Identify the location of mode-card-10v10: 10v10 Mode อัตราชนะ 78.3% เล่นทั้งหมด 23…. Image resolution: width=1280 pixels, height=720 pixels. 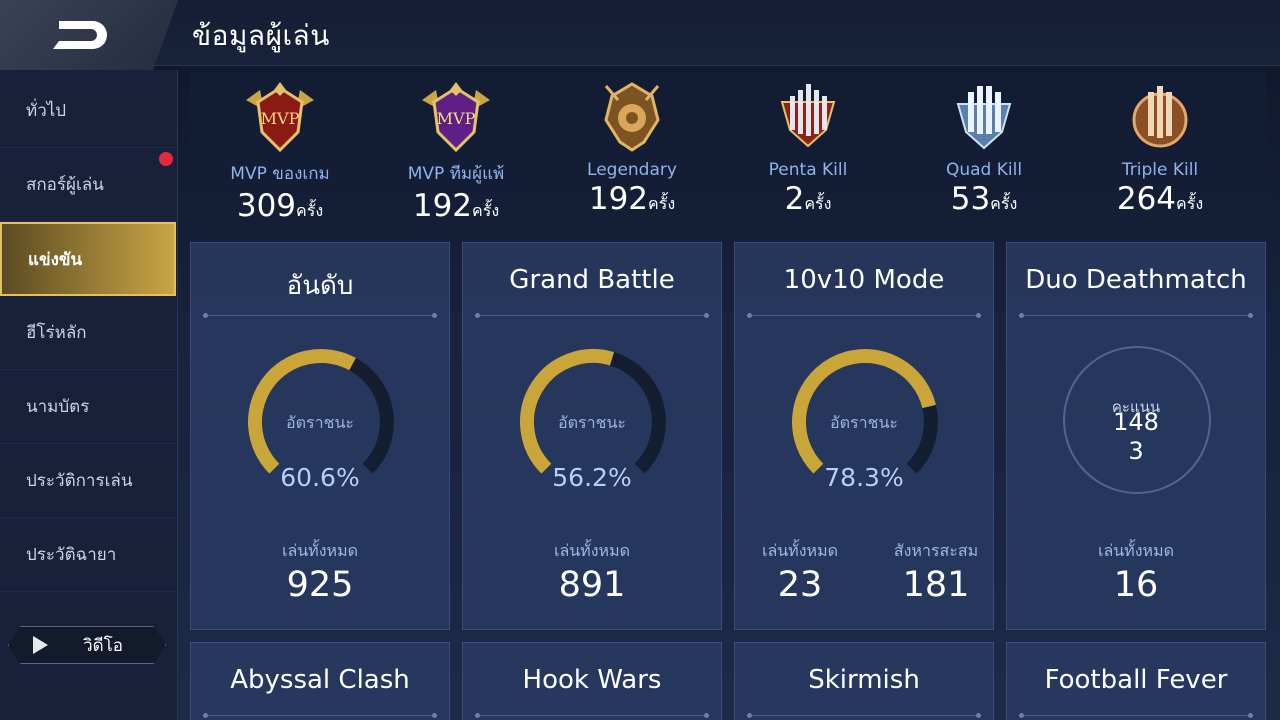
(864, 436).